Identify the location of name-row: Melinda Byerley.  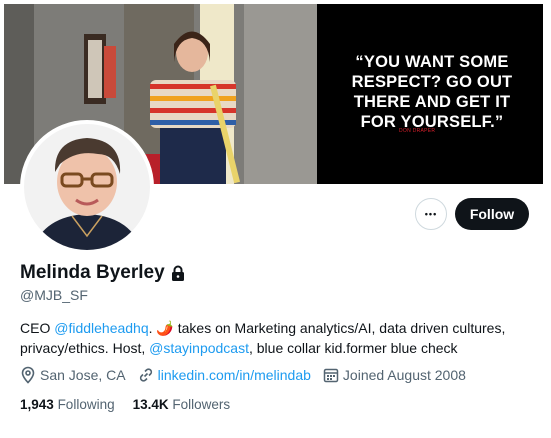
(102, 273).